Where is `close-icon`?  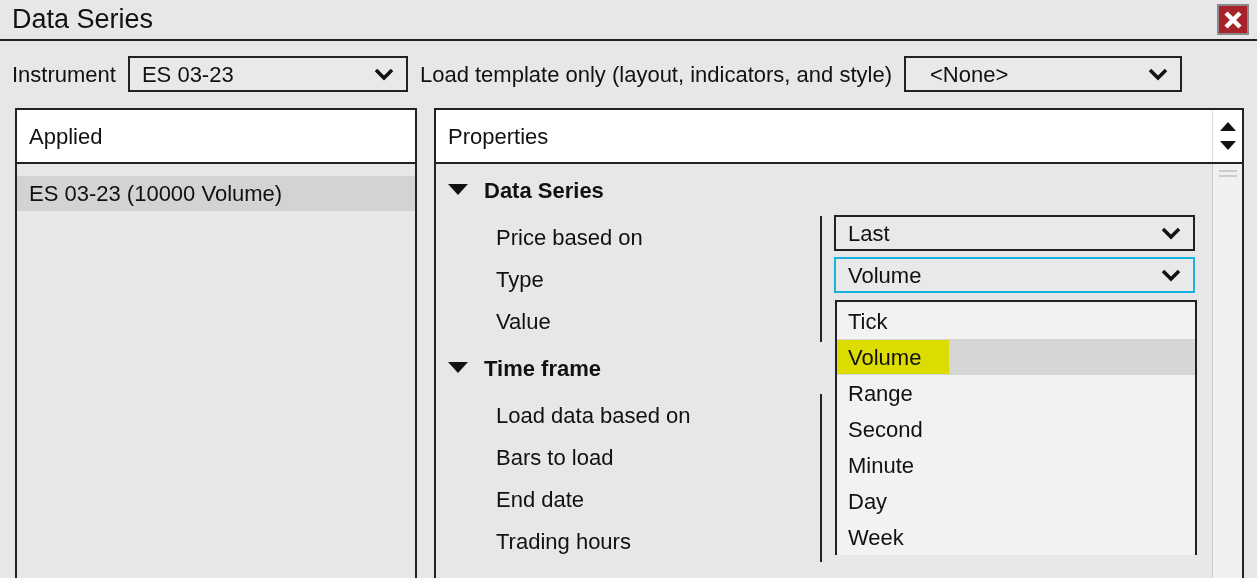
close-icon is located at coordinates (1233, 19).